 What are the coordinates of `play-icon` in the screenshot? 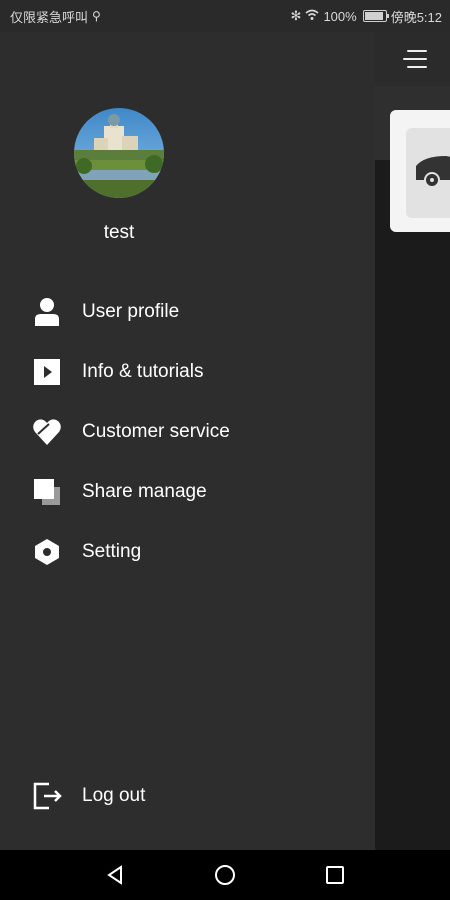 It's located at (47, 372).